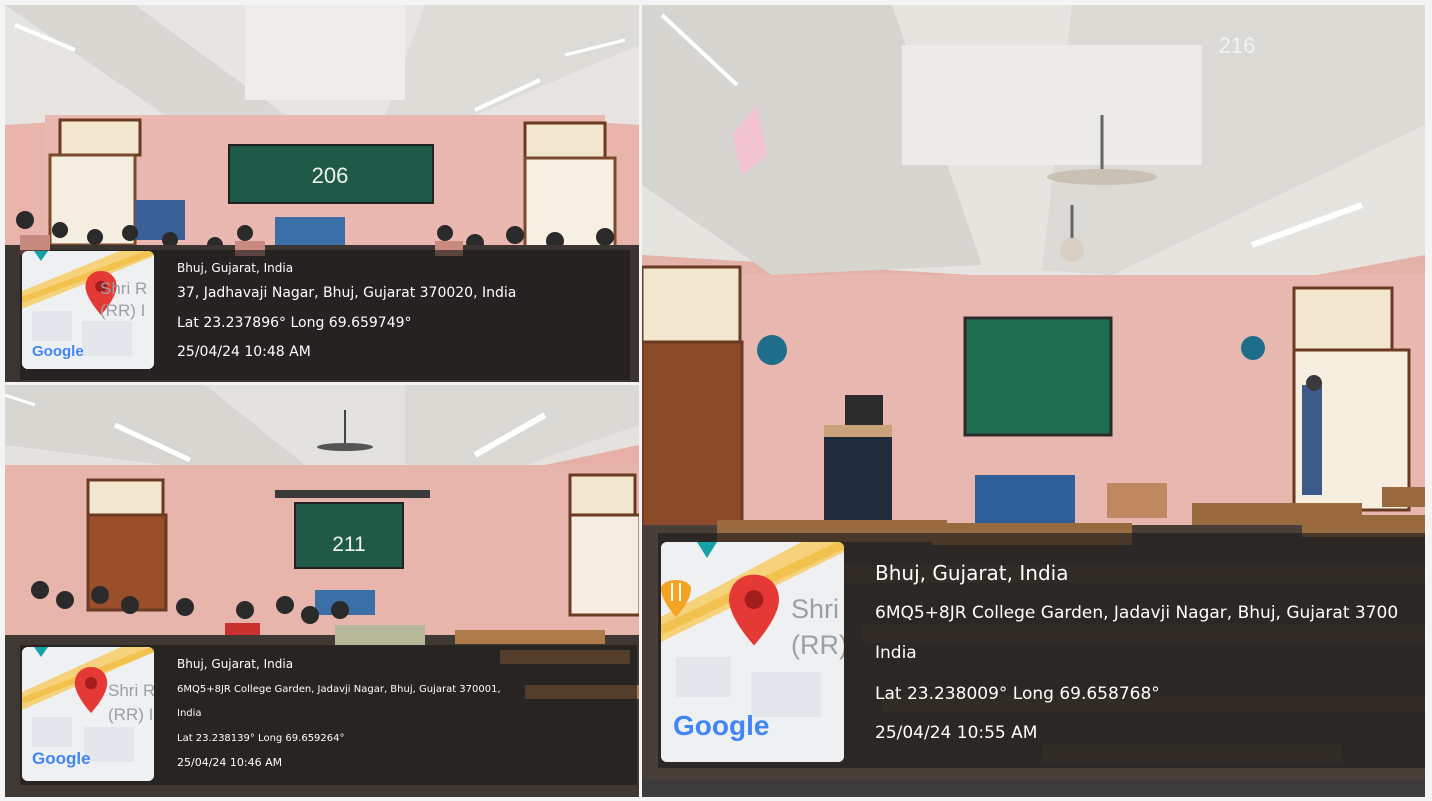 This screenshot has width=1432, height=801. What do you see at coordinates (244, 352) in the screenshot?
I see `location-timestamp: 25/04/24 10:48 AM` at bounding box center [244, 352].